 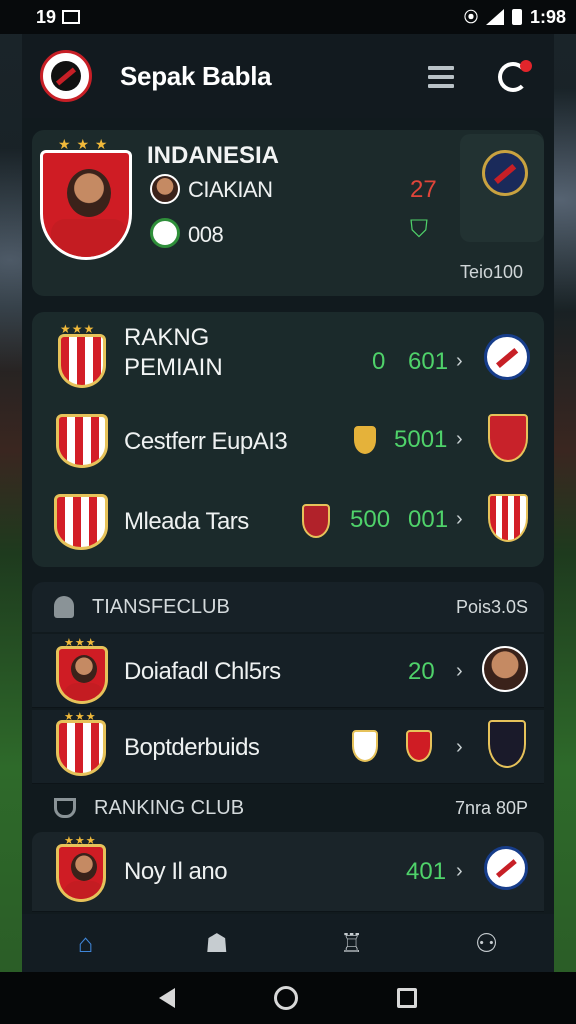 I want to click on ranking-club-header: RANKING CLUB 7nra 80P, so click(x=288, y=808).